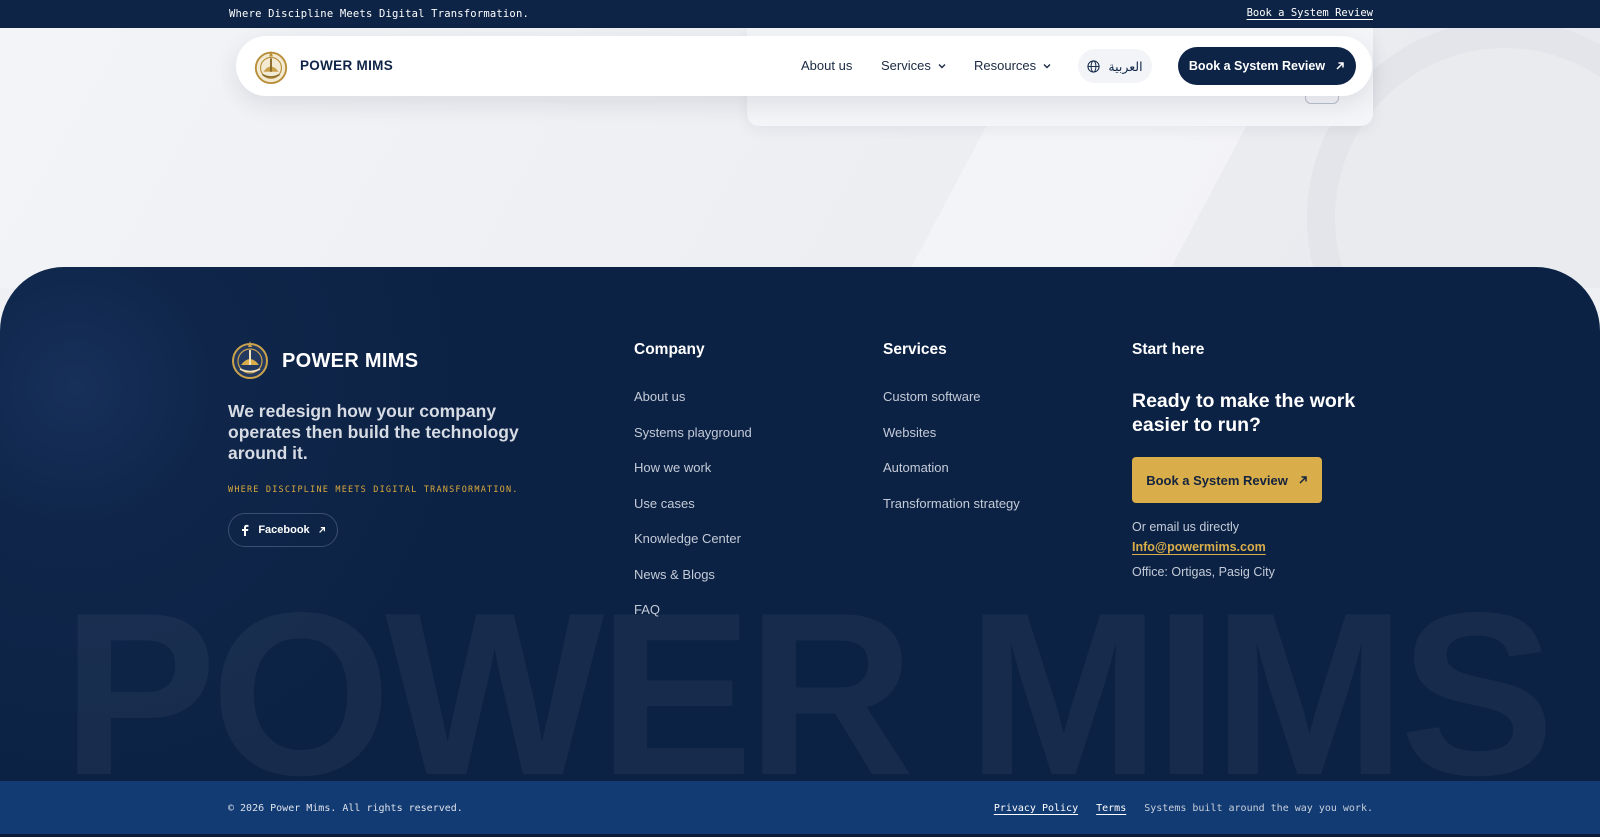 The image size is (1600, 837). I want to click on nav-cta-label: Book a System Review, so click(1257, 66).